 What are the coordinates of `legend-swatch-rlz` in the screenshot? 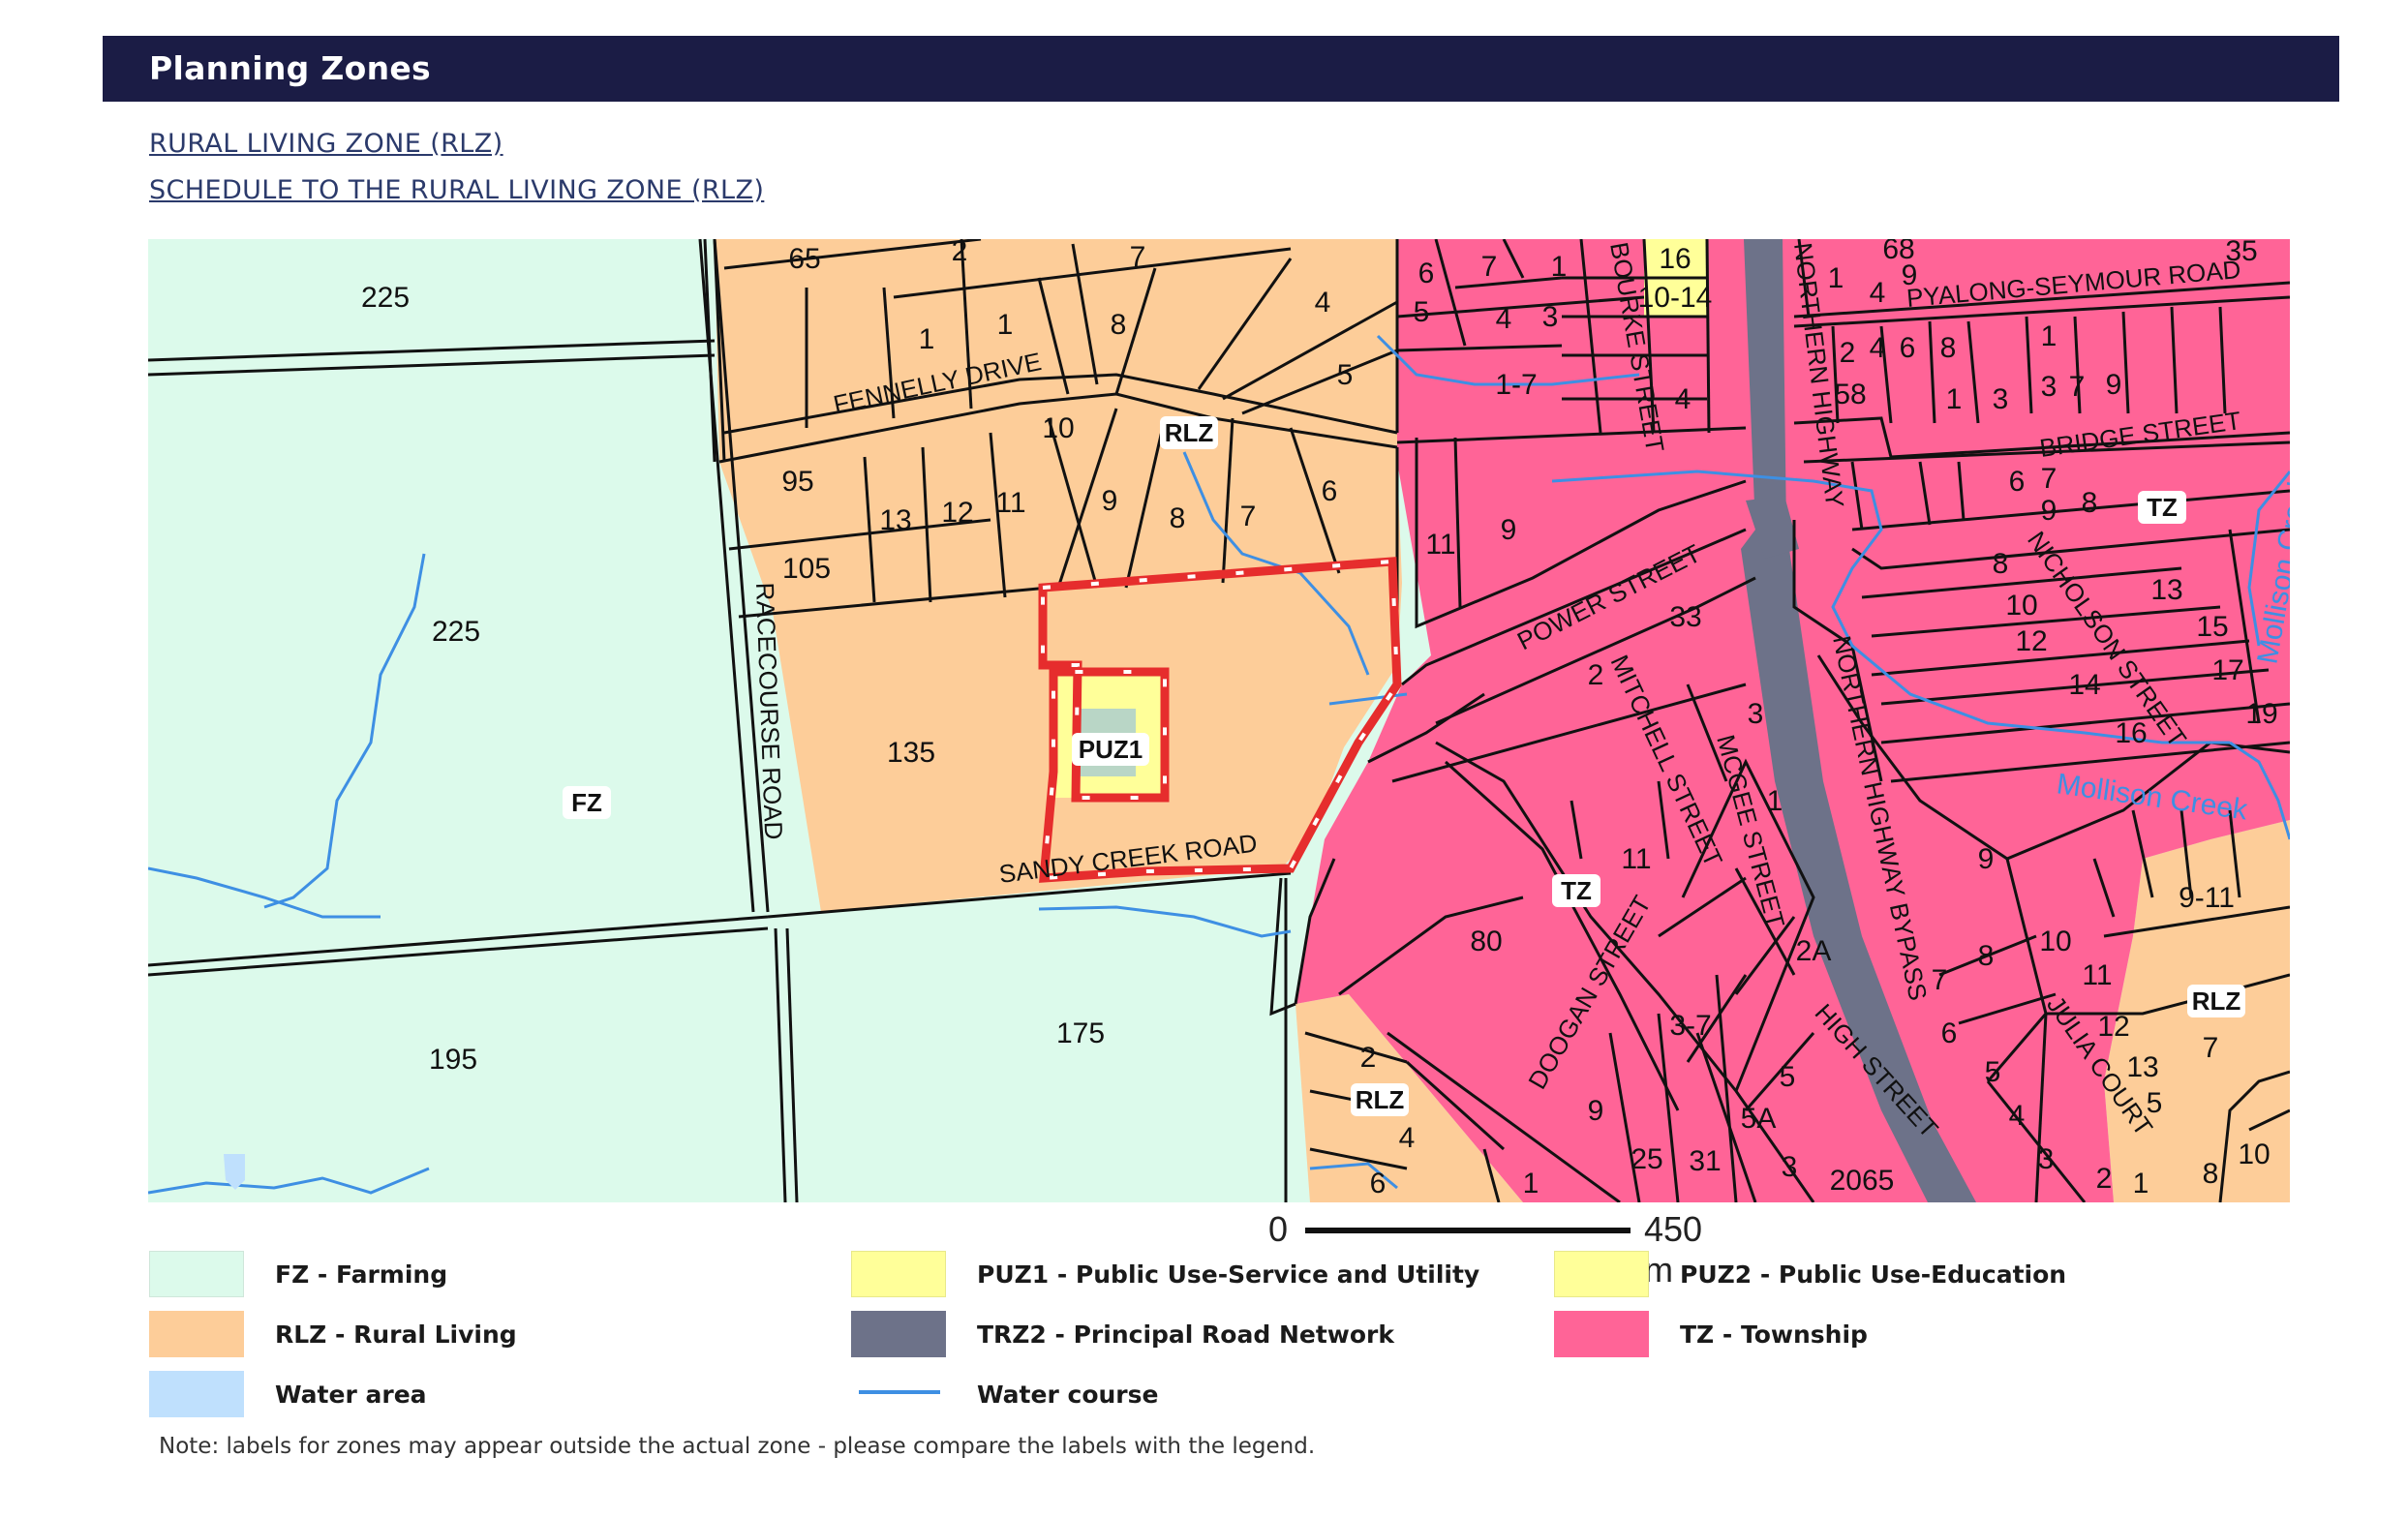 It's located at (197, 1334).